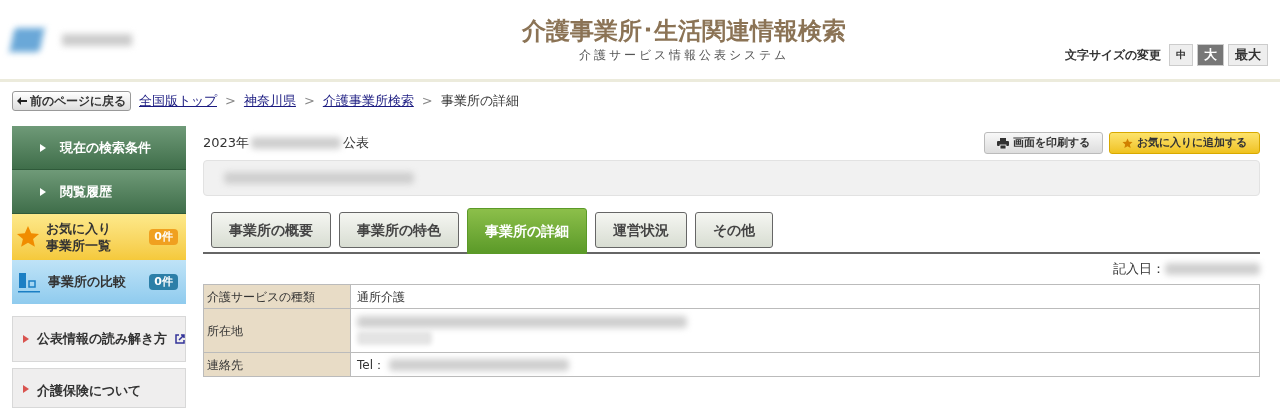  Describe the element at coordinates (1248, 54) in the screenshot. I see `font-size-button: 最大` at that location.